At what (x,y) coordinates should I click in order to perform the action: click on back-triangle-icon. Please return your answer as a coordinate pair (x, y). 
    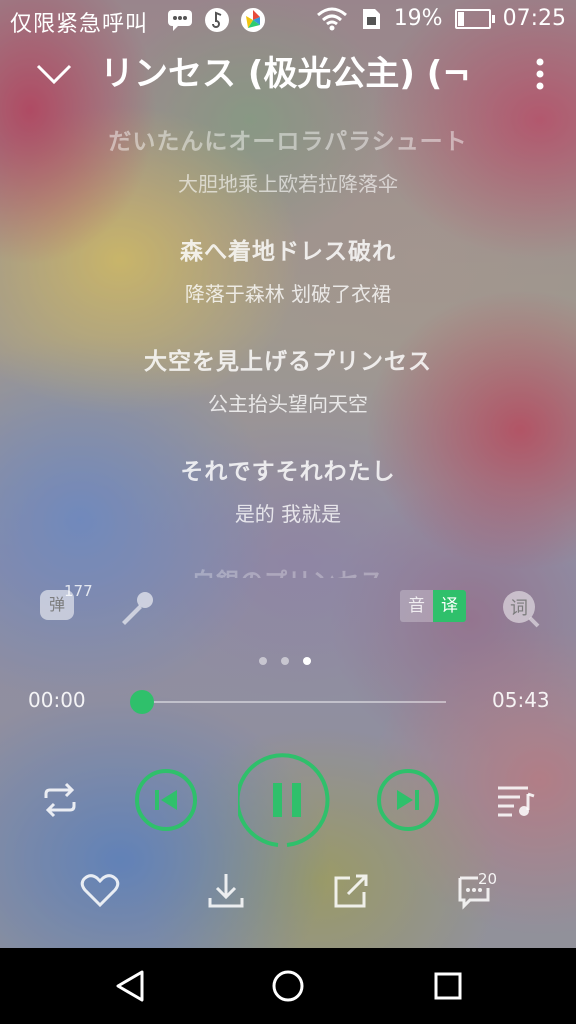
    Looking at the image, I should click on (130, 986).